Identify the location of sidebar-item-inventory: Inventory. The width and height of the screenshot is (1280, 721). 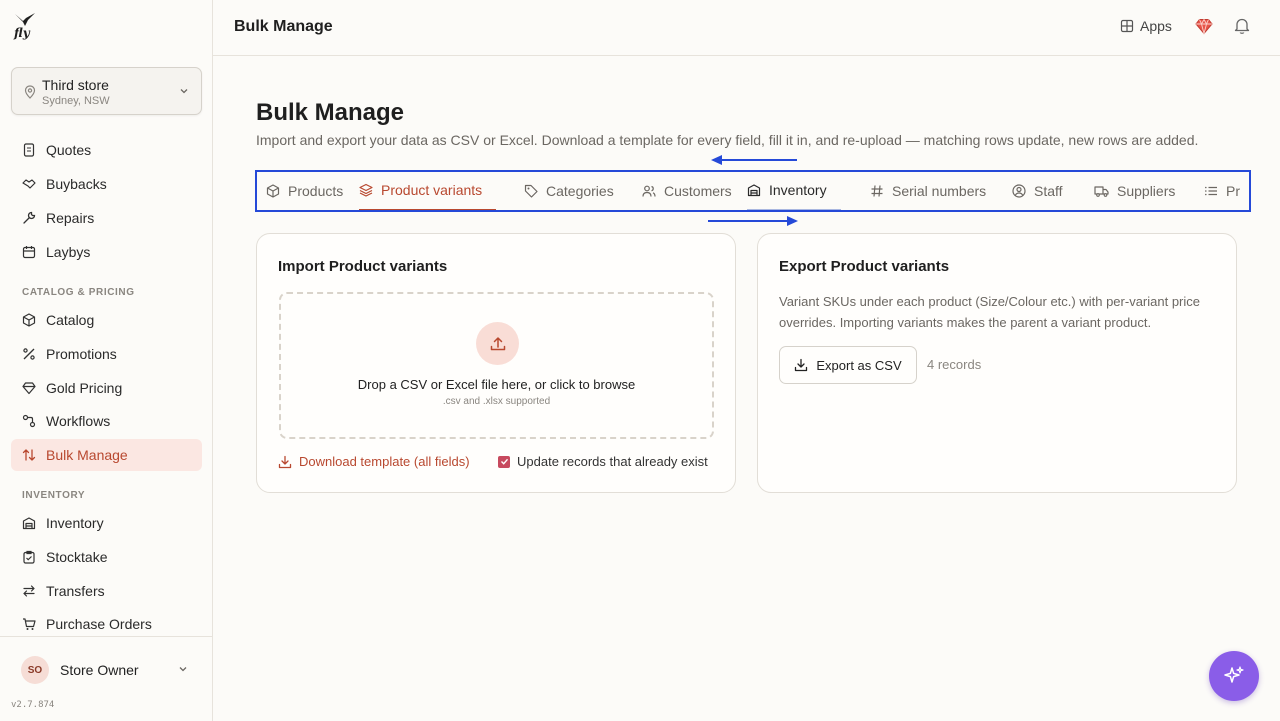
(106, 523).